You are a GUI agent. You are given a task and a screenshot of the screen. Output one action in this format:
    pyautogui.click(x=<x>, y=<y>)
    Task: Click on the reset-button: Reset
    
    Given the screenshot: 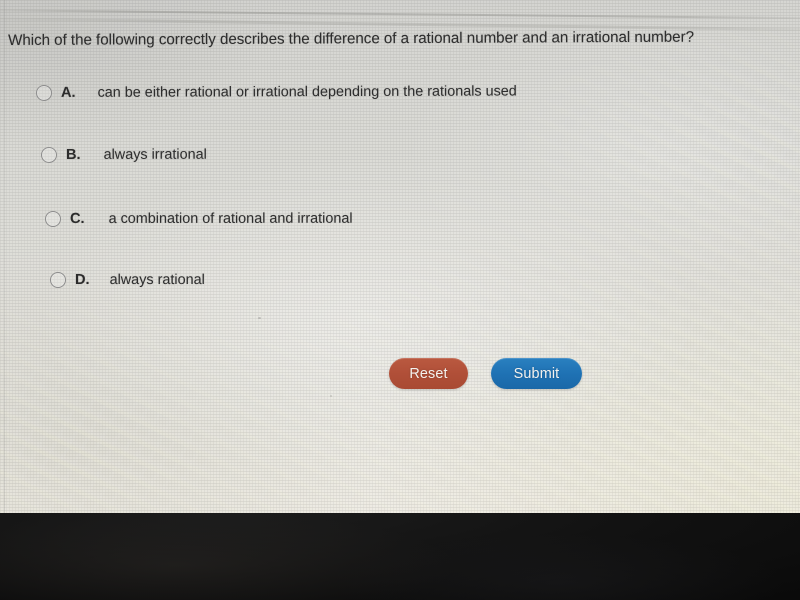 What is the action you would take?
    pyautogui.click(x=428, y=373)
    